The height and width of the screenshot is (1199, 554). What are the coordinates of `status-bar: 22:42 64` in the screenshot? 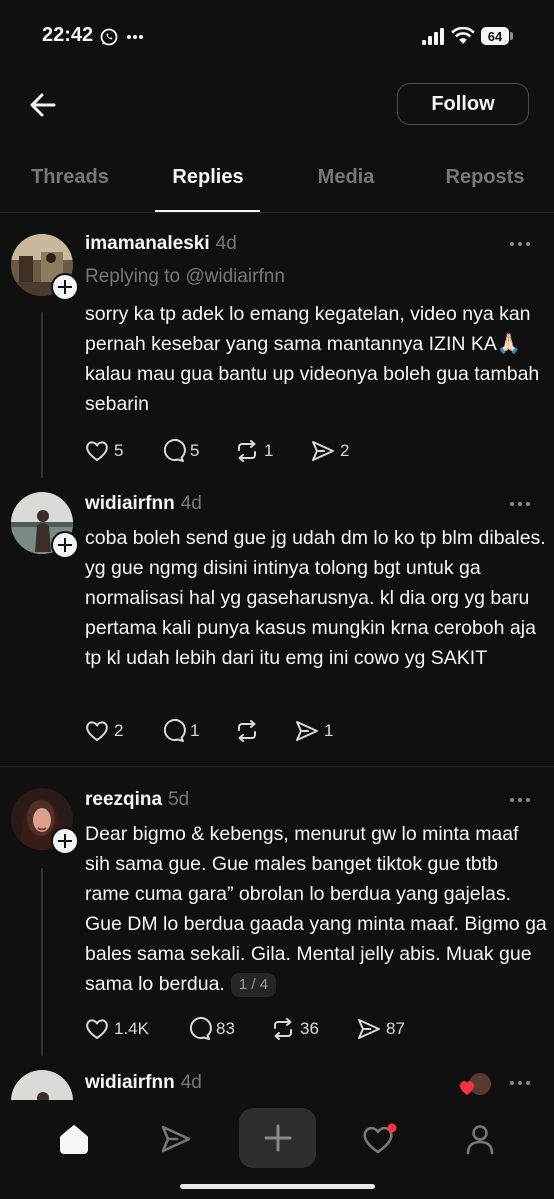 It's located at (277, 36).